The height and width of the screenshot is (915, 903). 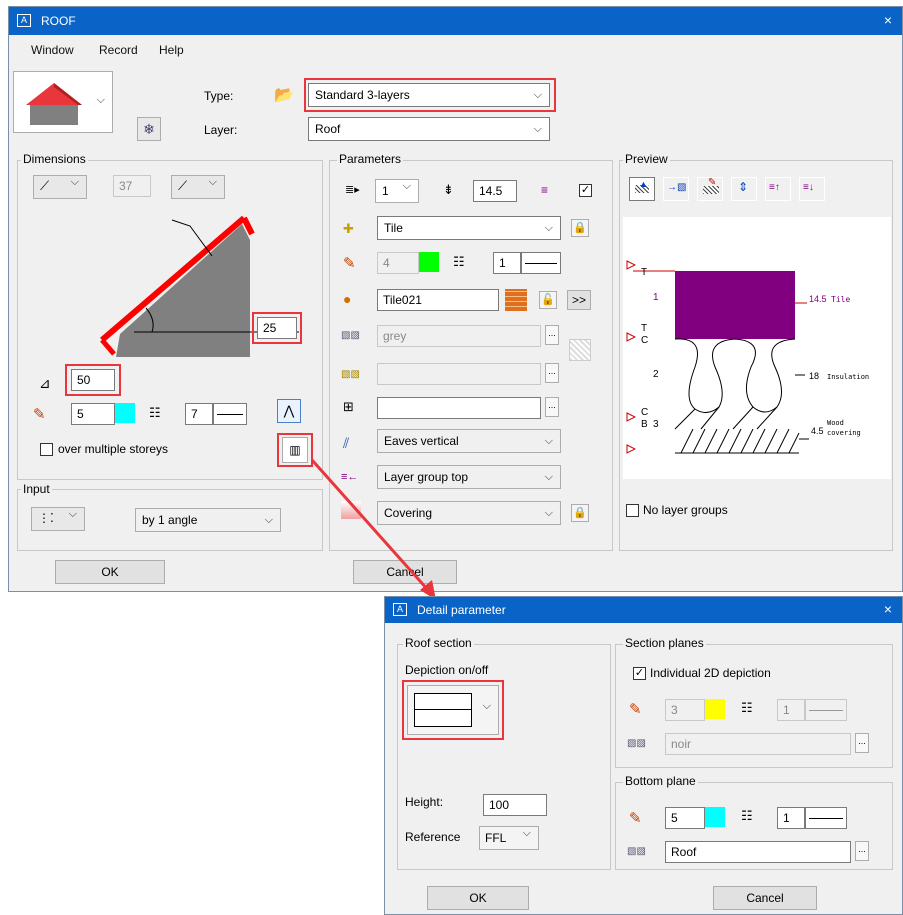 What do you see at coordinates (478, 898) in the screenshot?
I see `detail-ok-button: OK` at bounding box center [478, 898].